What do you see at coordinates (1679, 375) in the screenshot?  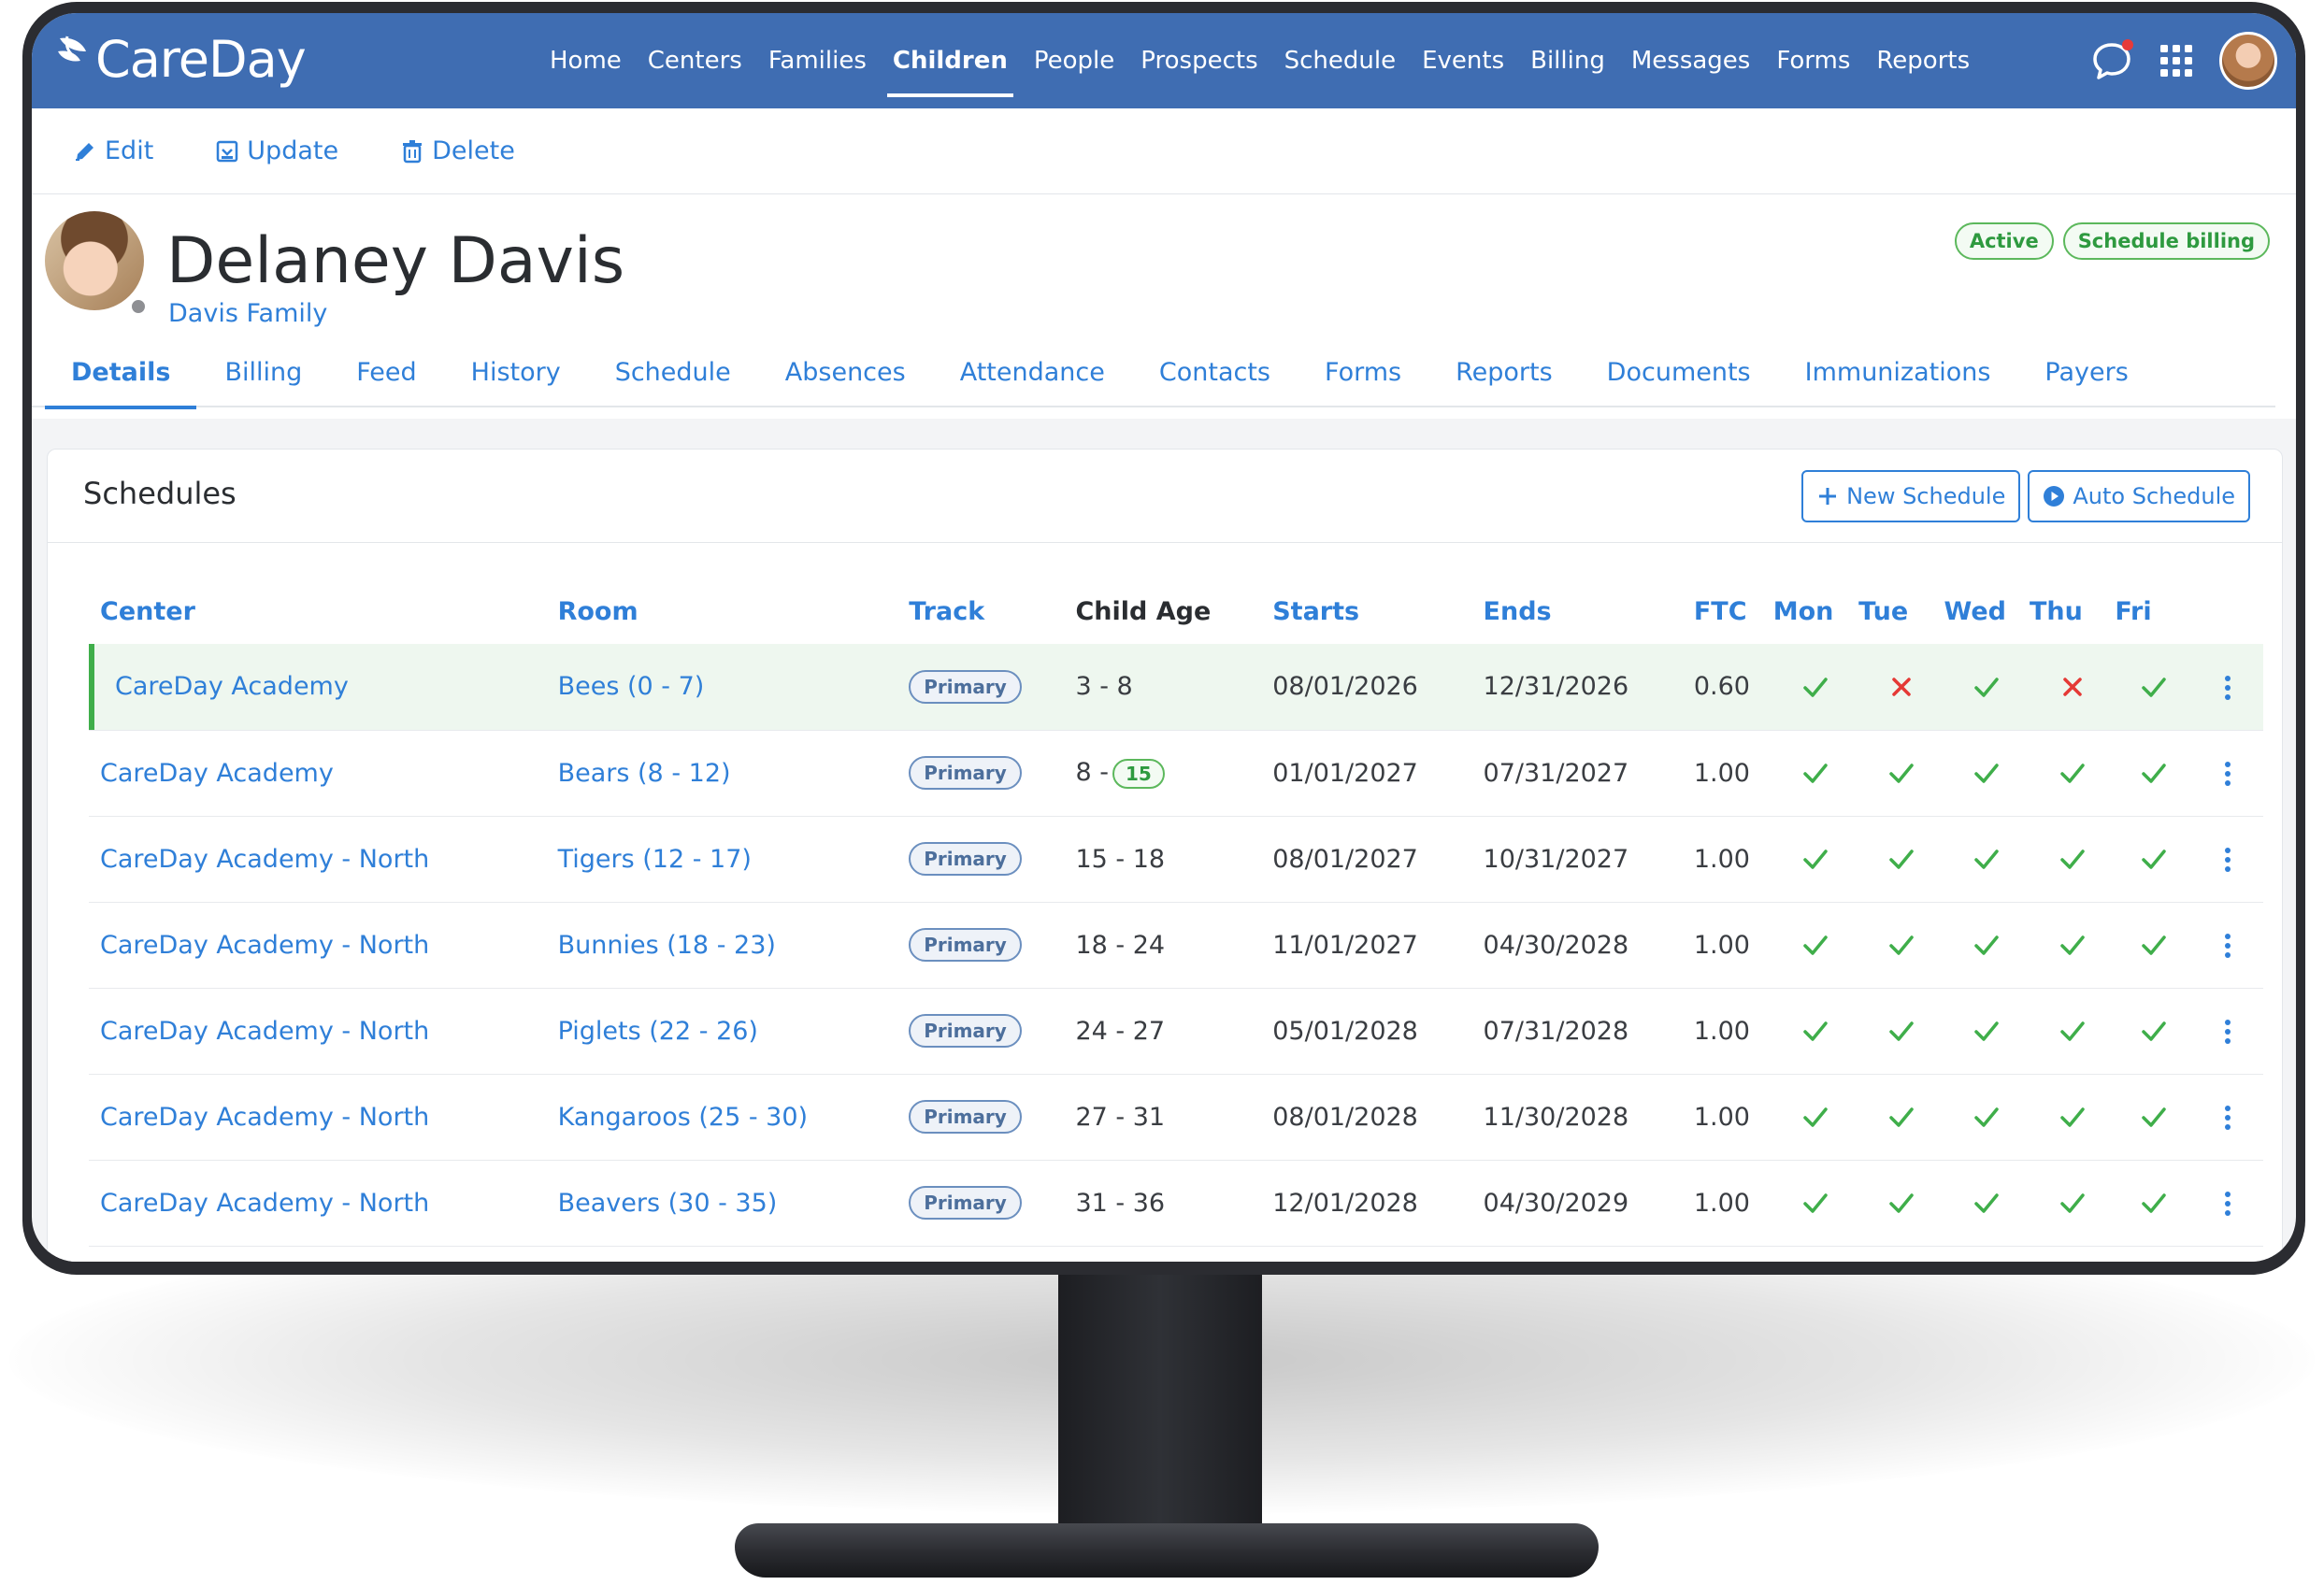 I see `tab-documents: Documents` at bounding box center [1679, 375].